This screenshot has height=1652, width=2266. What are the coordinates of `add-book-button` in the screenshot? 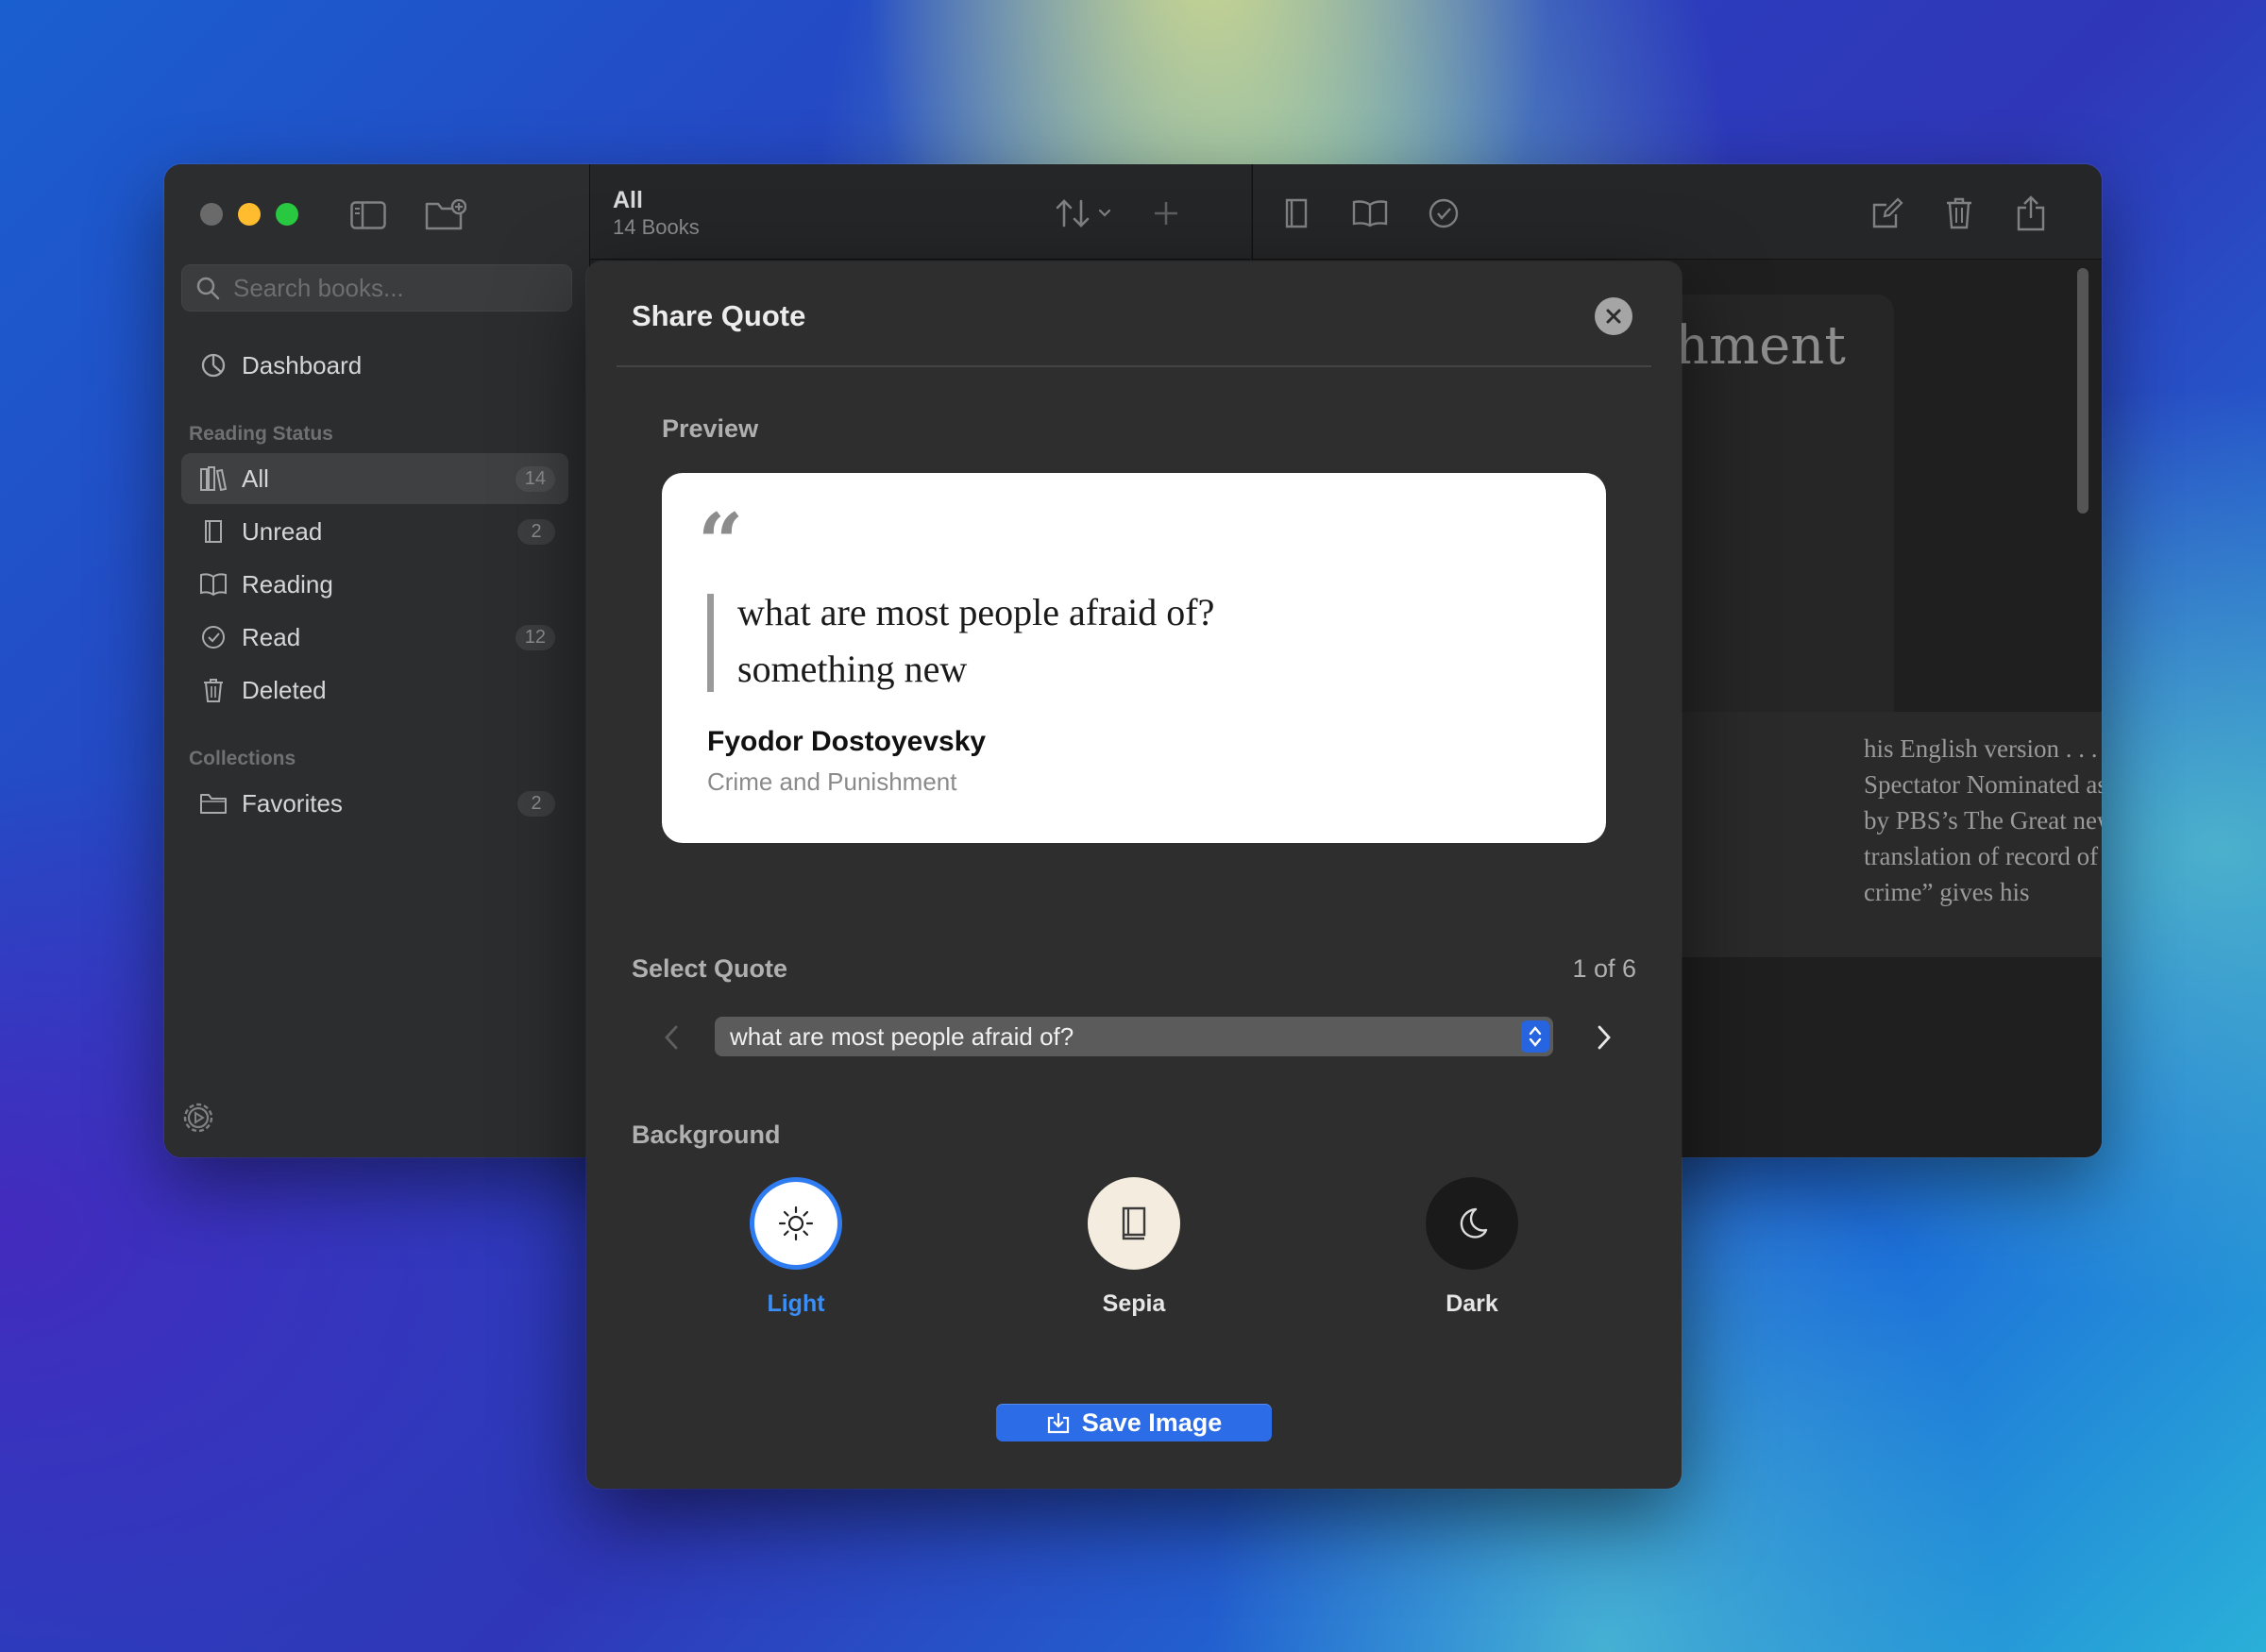 It's located at (1166, 213).